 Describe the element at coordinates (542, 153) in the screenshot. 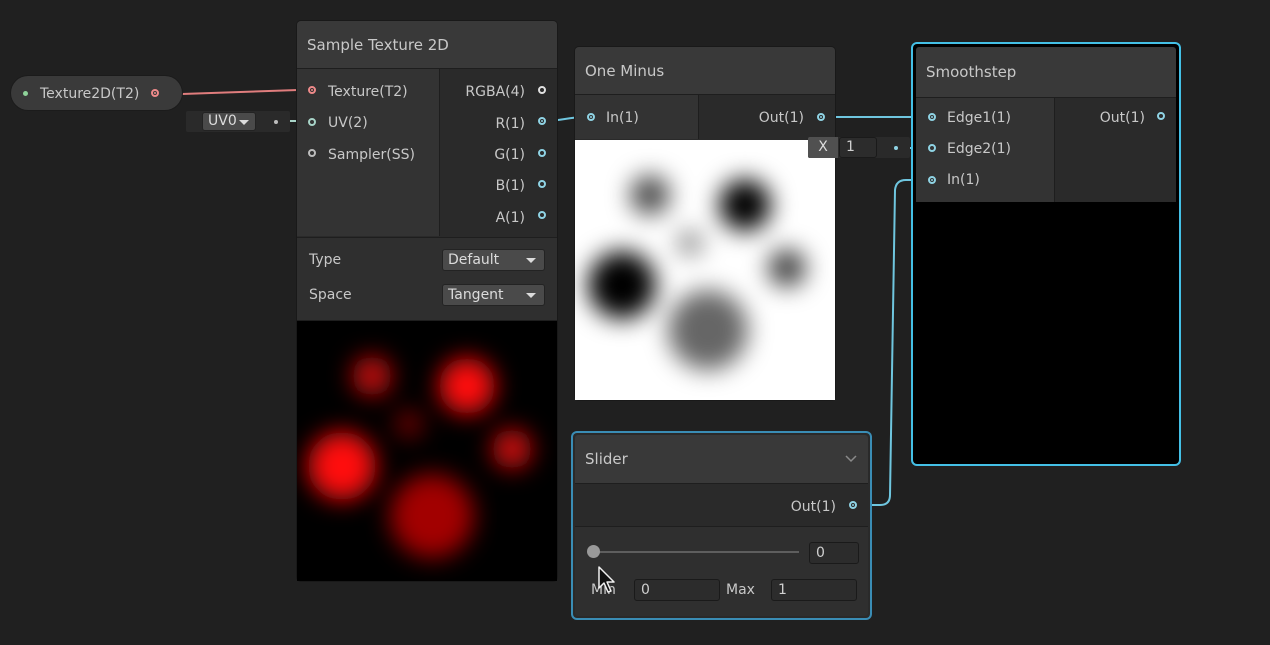

I see `g-output-port` at that location.